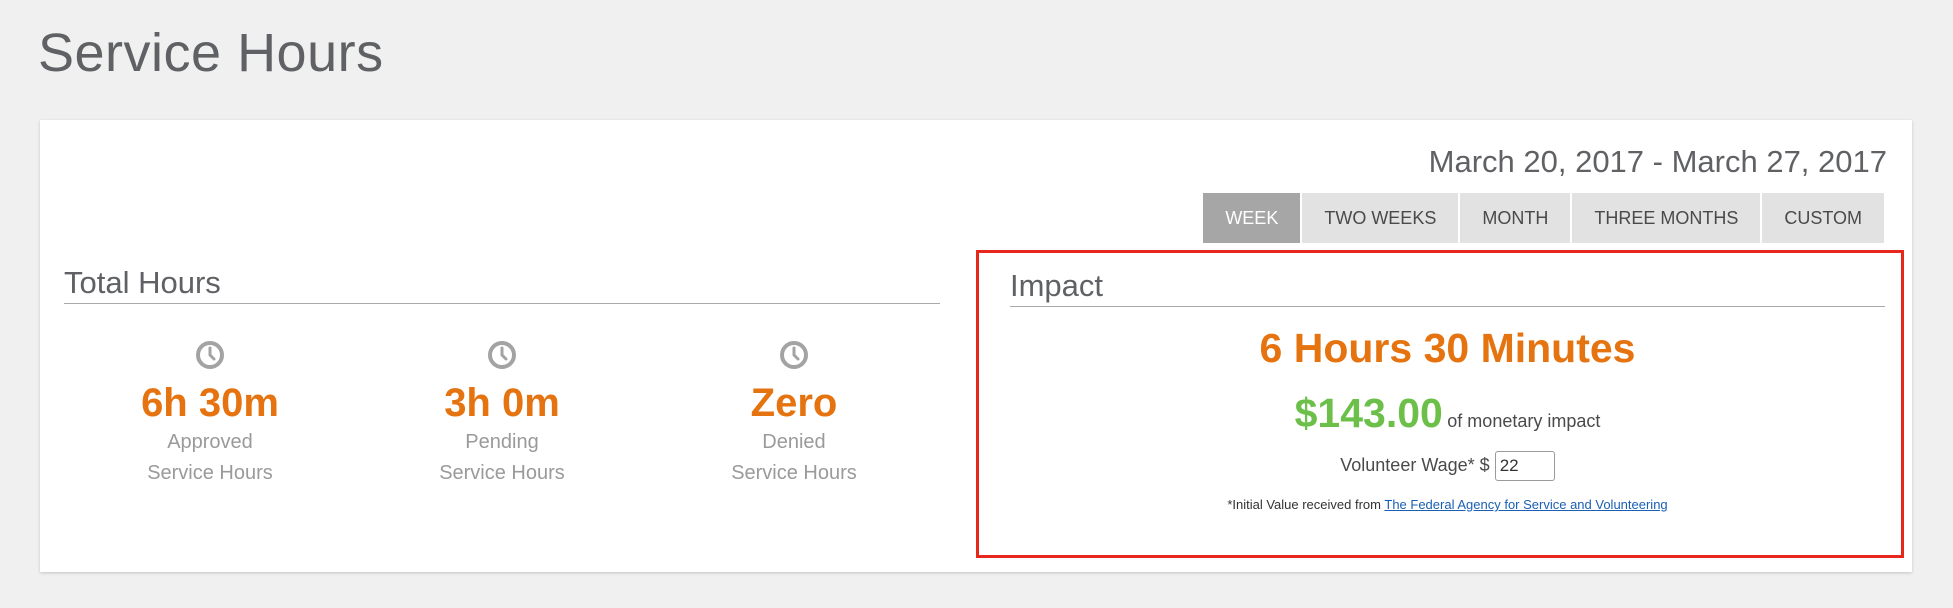 The width and height of the screenshot is (1953, 608). Describe the element at coordinates (211, 53) in the screenshot. I see `page-title: Service Hours` at that location.